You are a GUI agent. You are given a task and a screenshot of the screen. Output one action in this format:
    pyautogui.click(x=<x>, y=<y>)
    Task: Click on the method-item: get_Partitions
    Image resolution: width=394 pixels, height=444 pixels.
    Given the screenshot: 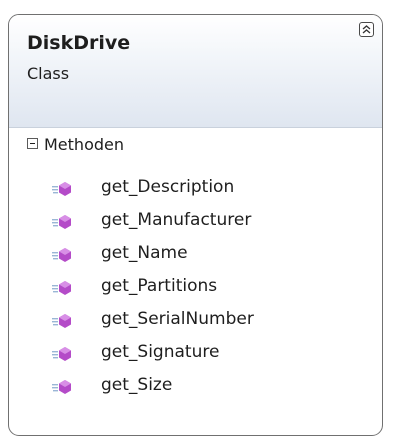 What is the action you would take?
    pyautogui.click(x=195, y=289)
    